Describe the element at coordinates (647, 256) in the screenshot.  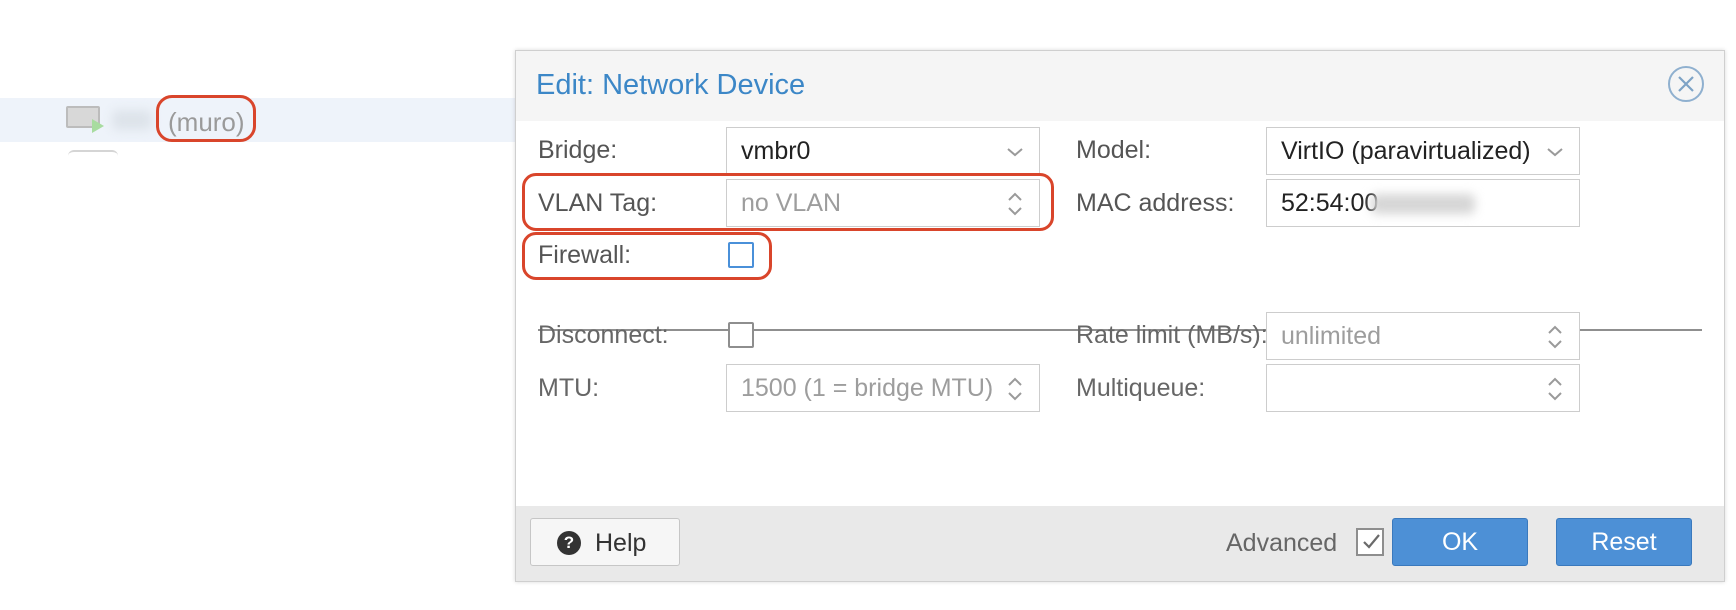
I see `highlight-ring-firewall` at that location.